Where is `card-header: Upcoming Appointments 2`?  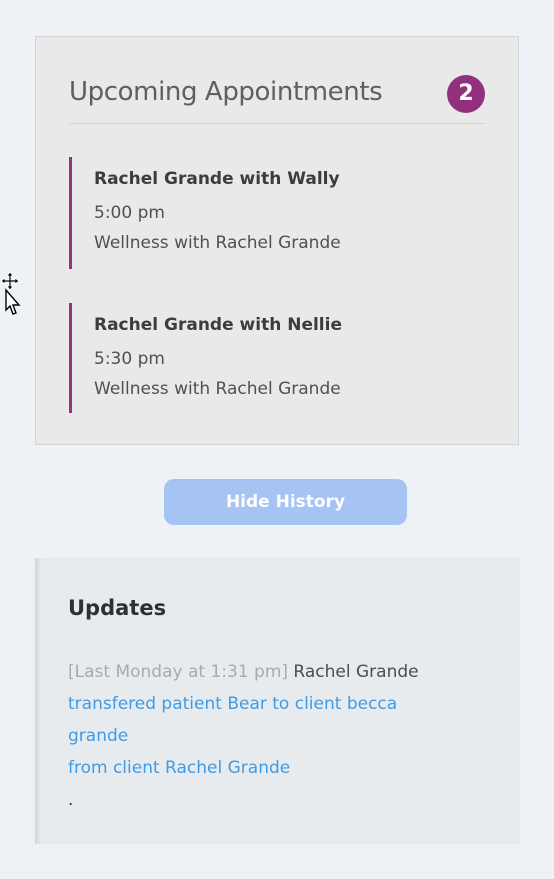 card-header: Upcoming Appointments 2 is located at coordinates (277, 99).